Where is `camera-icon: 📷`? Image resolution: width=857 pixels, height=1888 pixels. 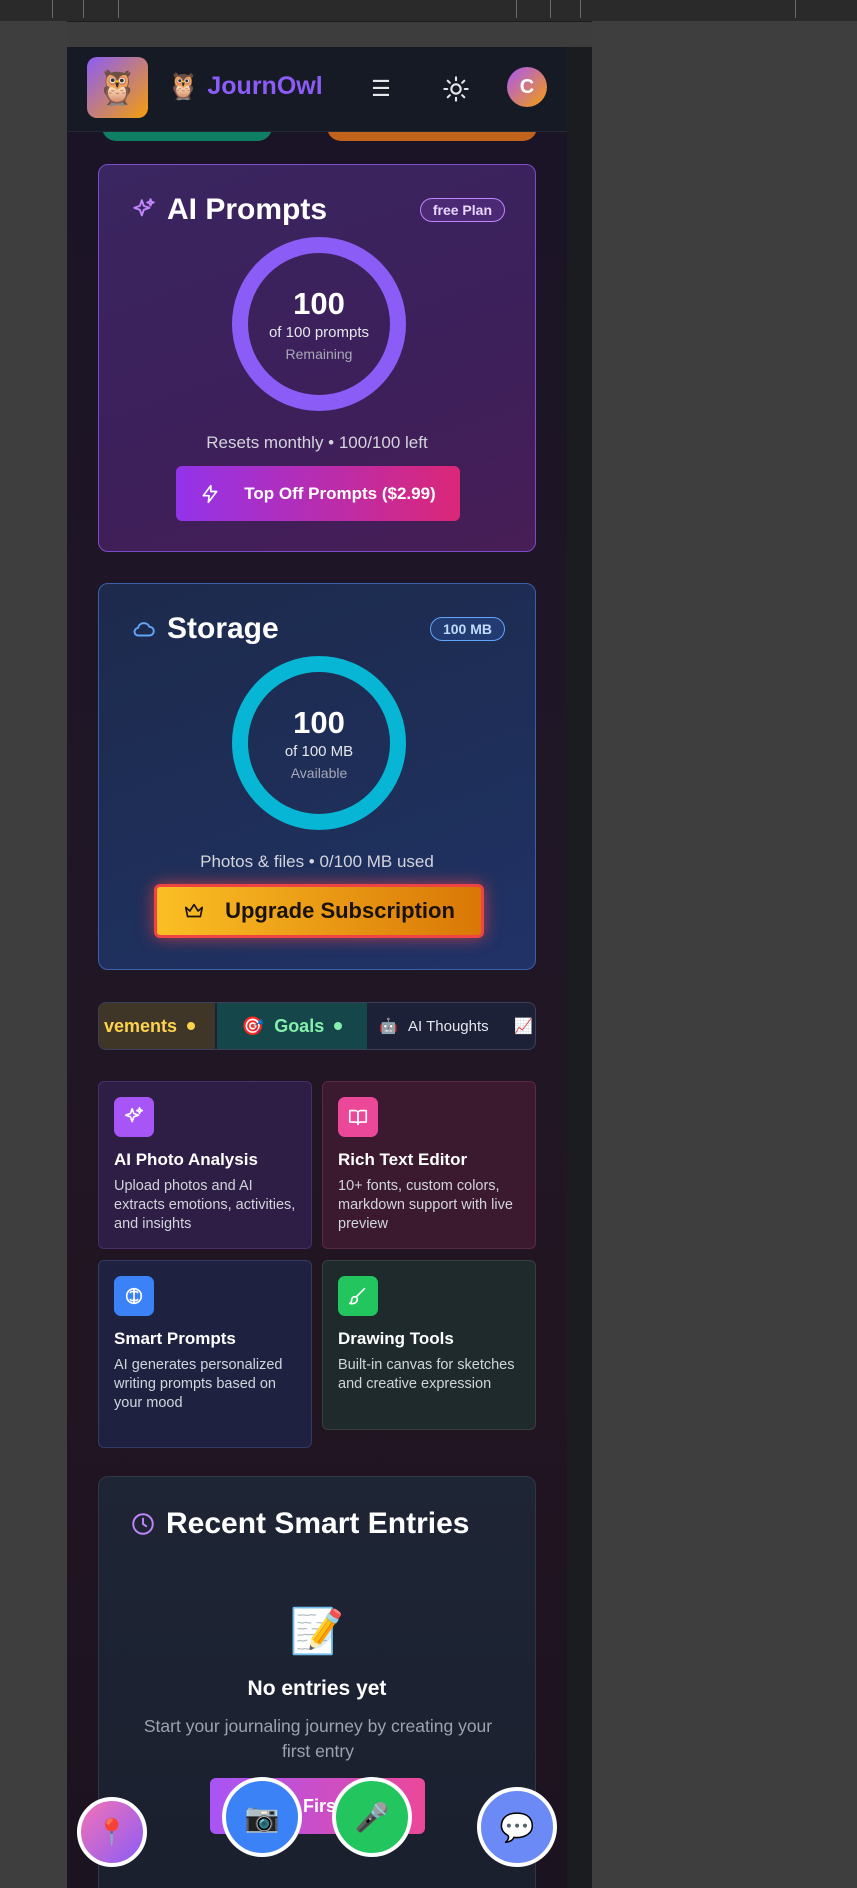
camera-icon: 📷 is located at coordinates (262, 1817).